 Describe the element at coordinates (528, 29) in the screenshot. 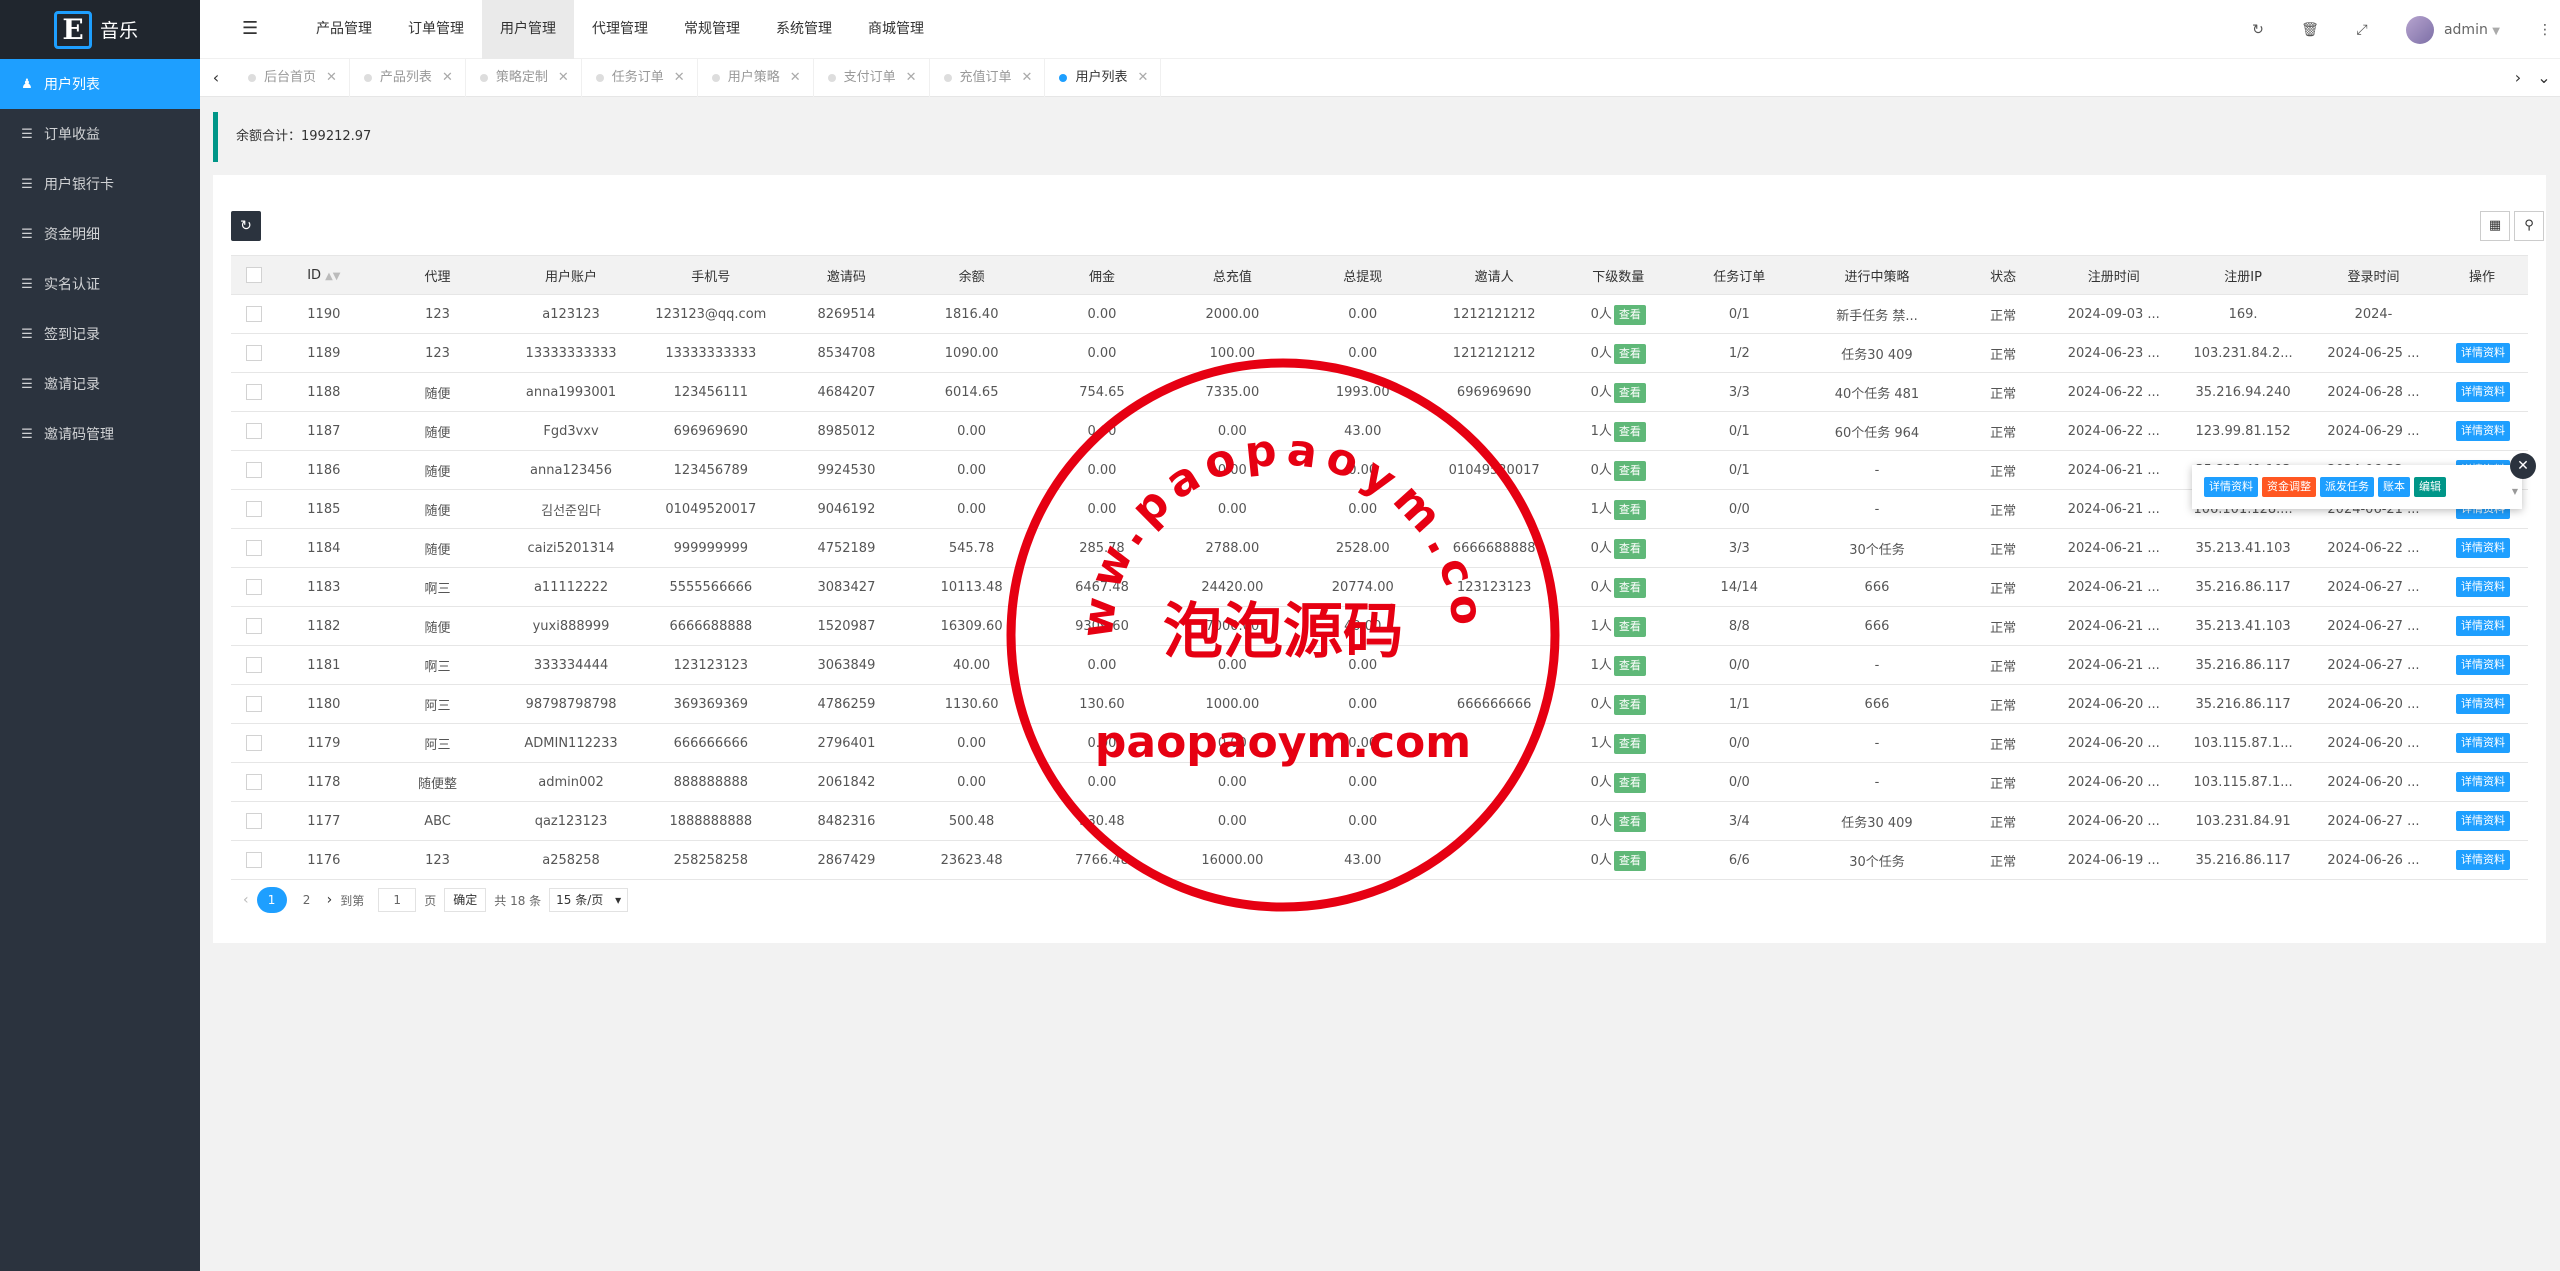

I see `top-nav-item-2: 用户管理` at that location.